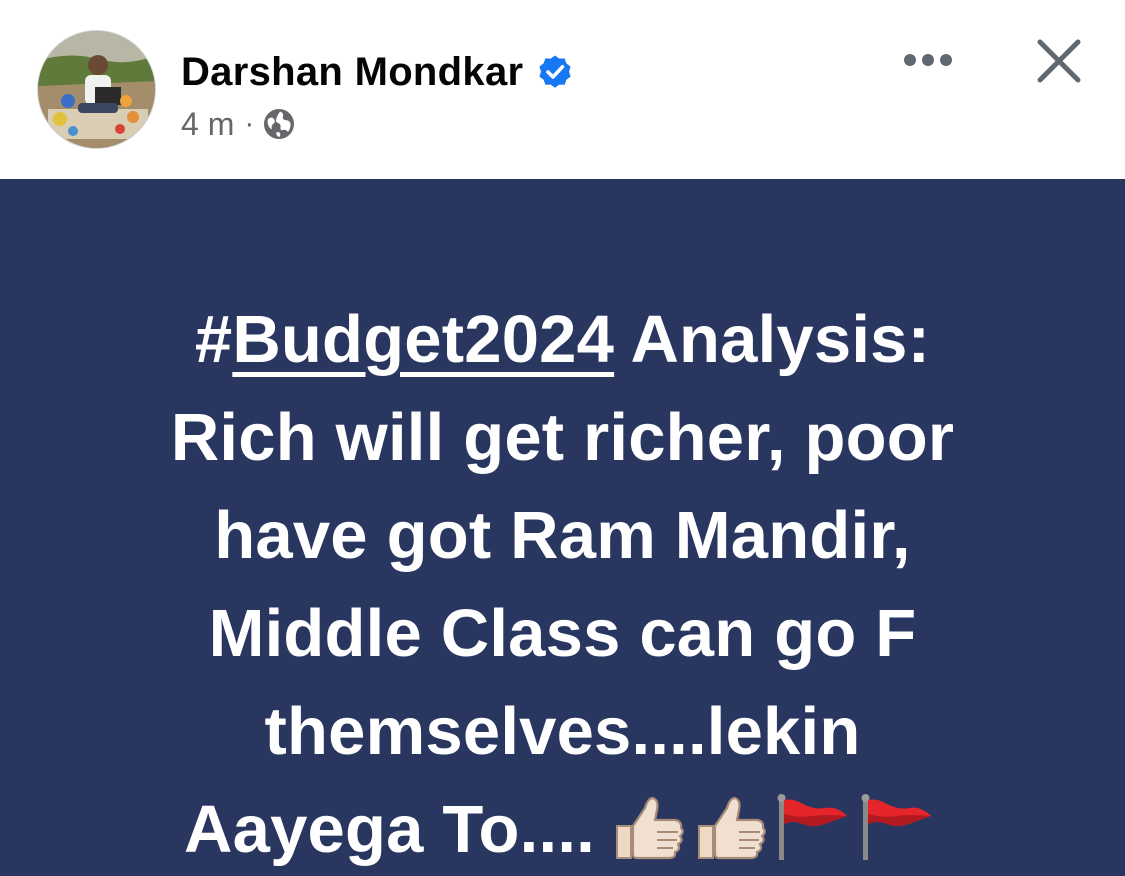 The height and width of the screenshot is (876, 1125). Describe the element at coordinates (207, 124) in the screenshot. I see `post-time: 4 m` at that location.